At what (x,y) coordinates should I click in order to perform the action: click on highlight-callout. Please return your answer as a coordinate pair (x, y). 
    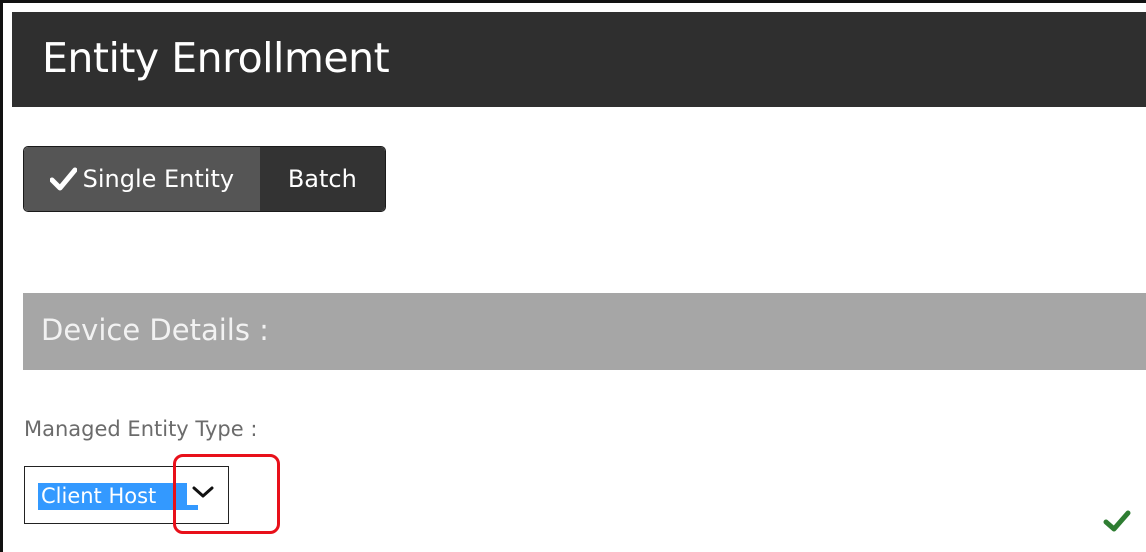
    Looking at the image, I should click on (226, 494).